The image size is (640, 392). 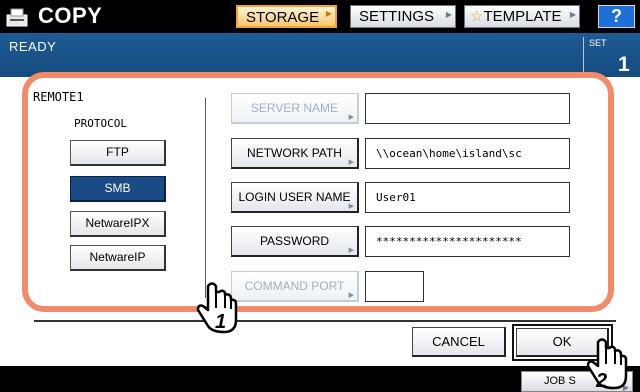 I want to click on settings-button: SETTINGS ▶, so click(x=403, y=16).